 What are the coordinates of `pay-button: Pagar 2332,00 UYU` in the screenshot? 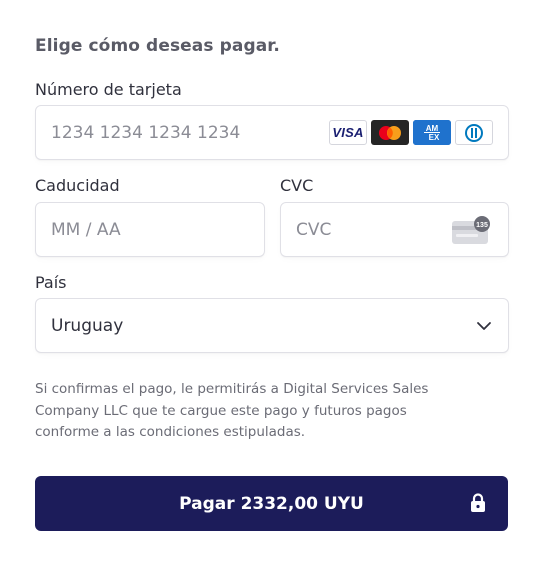 It's located at (271, 503).